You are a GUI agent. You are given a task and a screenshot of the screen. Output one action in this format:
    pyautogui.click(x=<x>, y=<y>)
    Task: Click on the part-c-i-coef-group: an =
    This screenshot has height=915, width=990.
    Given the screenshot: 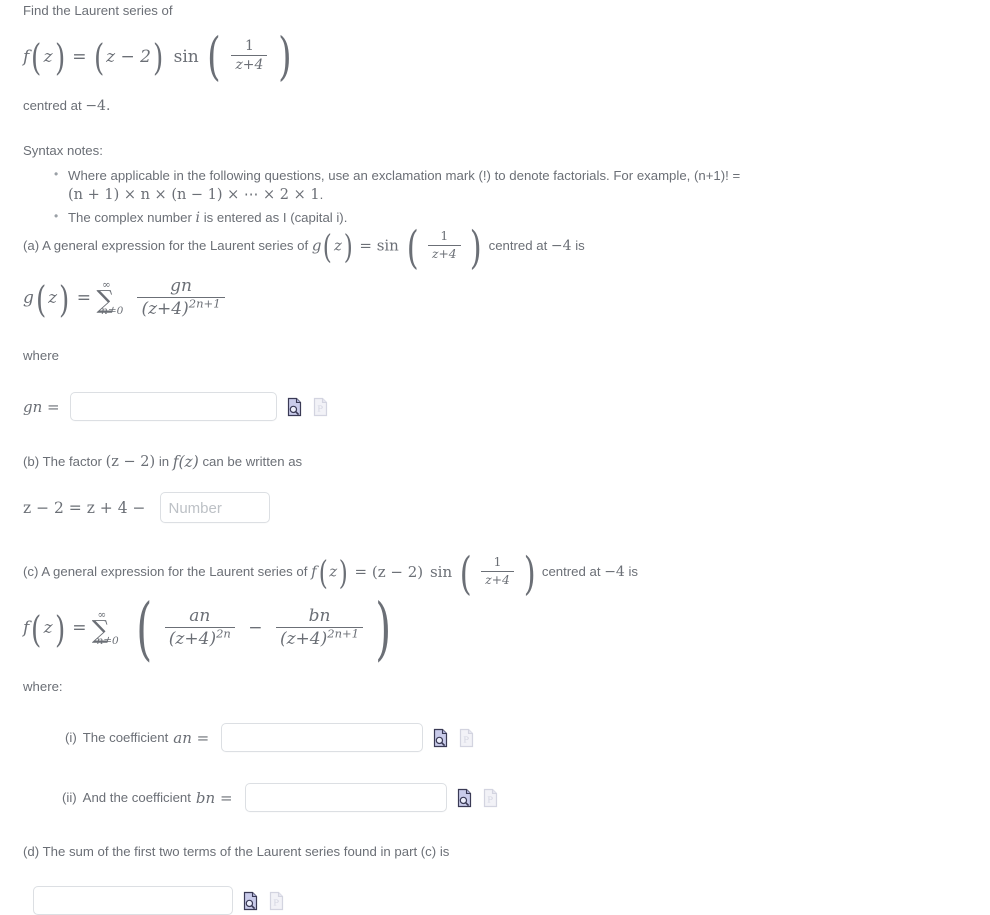 What is the action you would take?
    pyautogui.click(x=191, y=738)
    